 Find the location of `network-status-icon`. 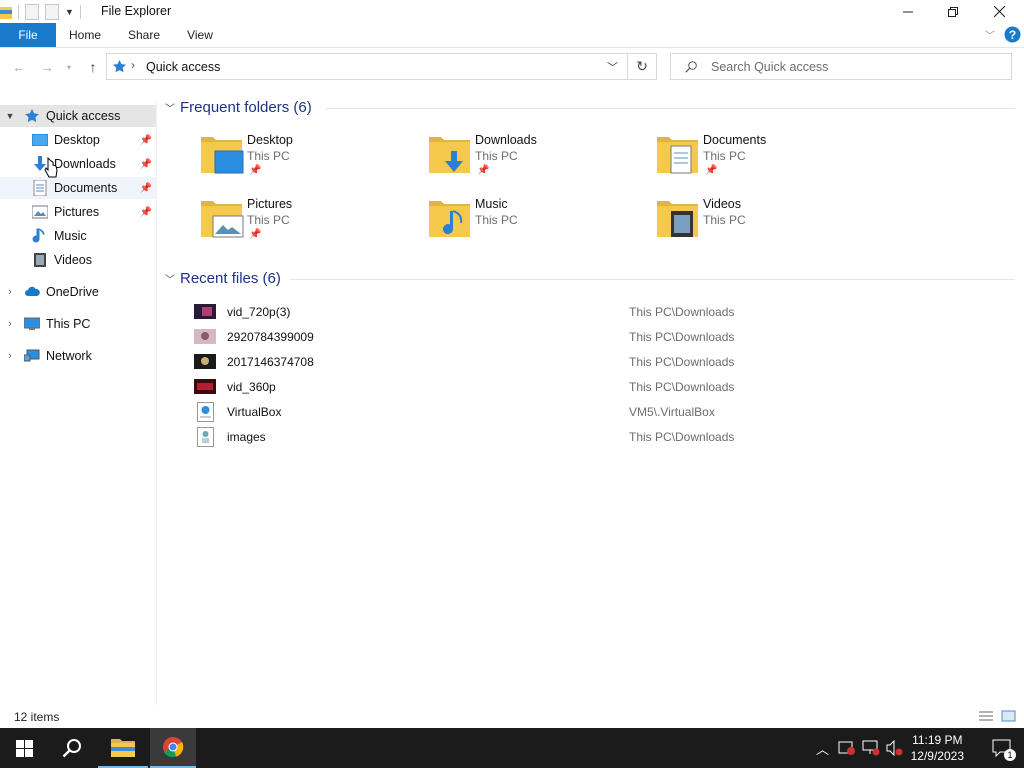

network-status-icon is located at coordinates (871, 748).